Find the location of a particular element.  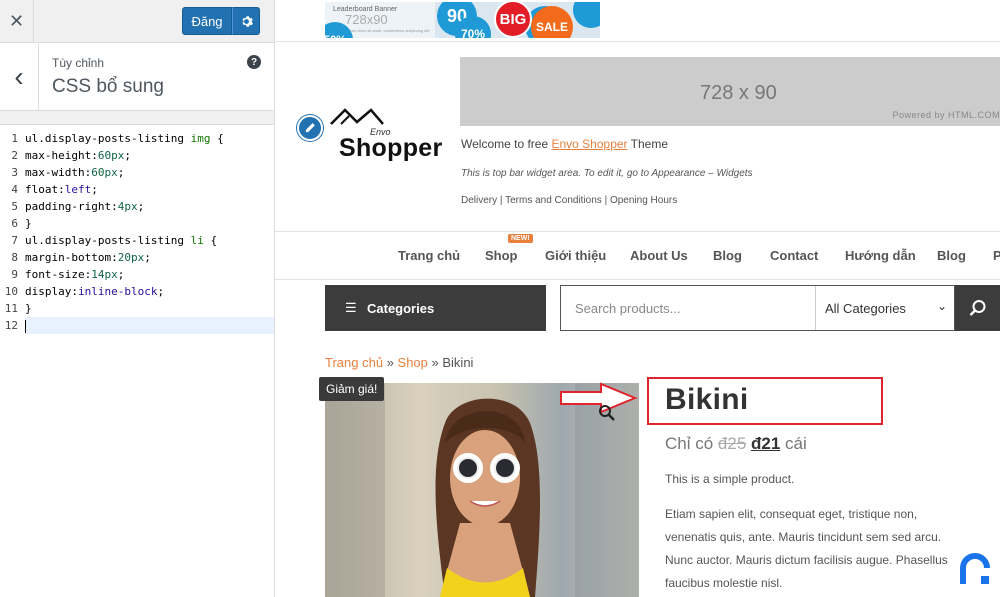

close-customizer-button: ✕ is located at coordinates (17, 21).